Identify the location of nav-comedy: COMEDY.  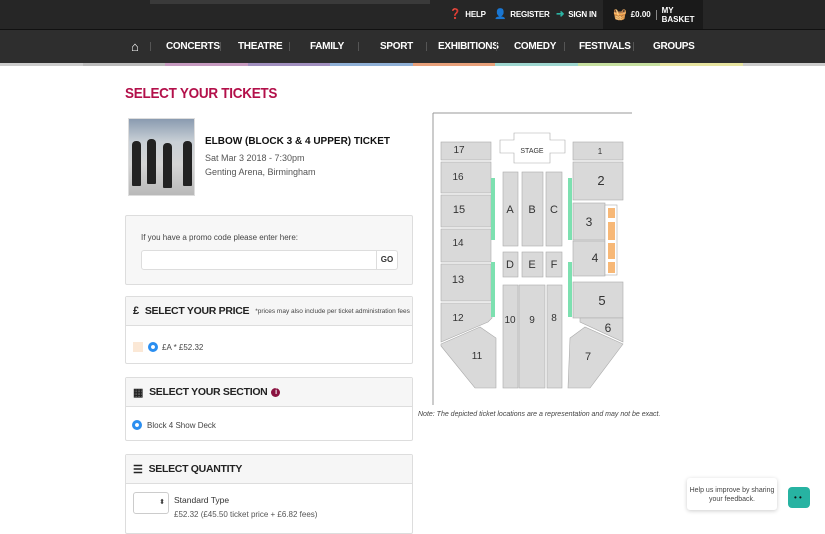
(535, 46).